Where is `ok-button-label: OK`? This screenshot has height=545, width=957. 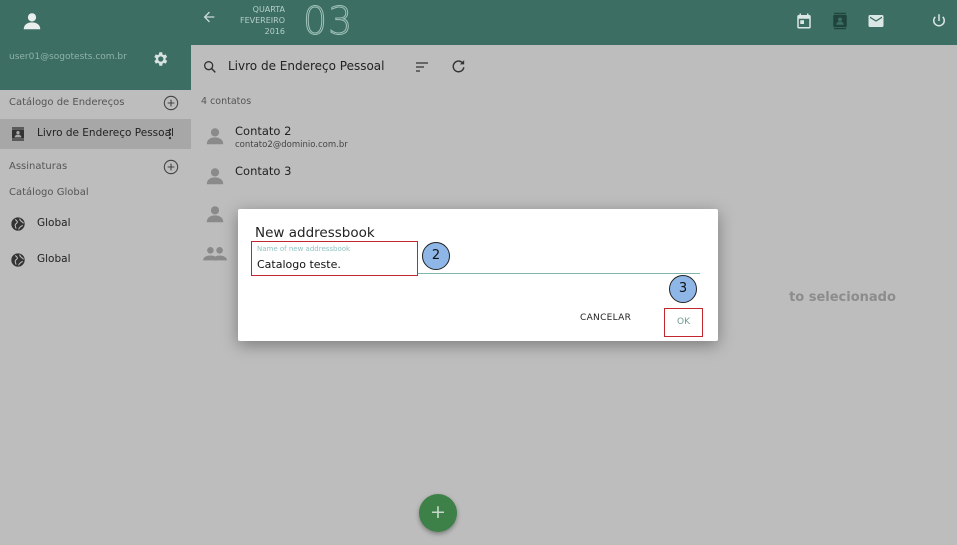
ok-button-label: OK is located at coordinates (683, 322).